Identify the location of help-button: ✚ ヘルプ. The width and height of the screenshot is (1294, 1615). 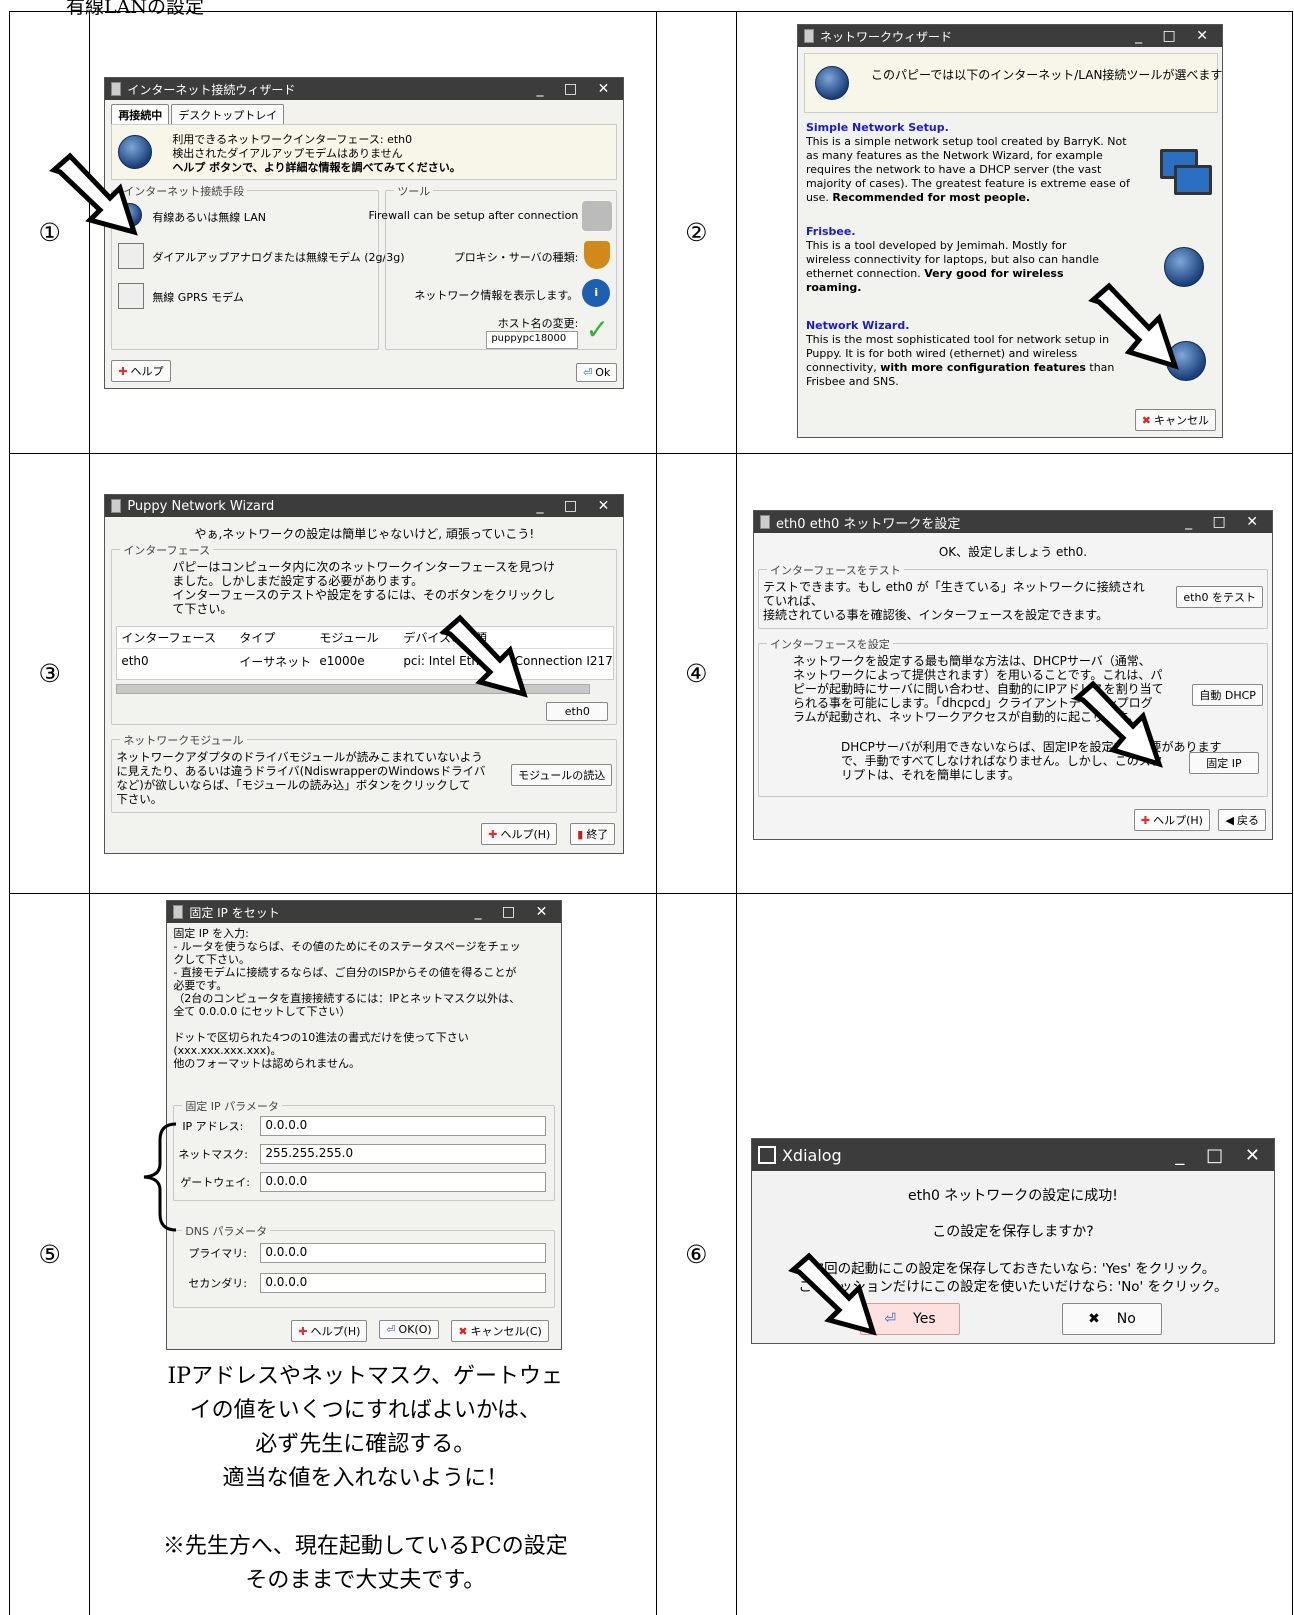
(141, 371).